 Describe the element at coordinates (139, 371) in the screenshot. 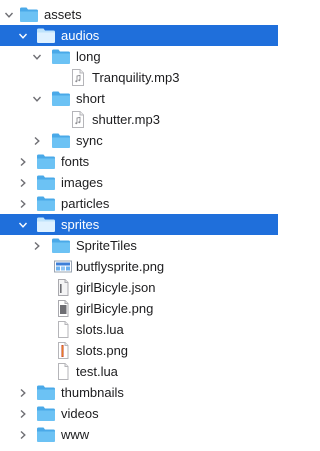

I see `tree-row-test-lua: test.lua` at that location.